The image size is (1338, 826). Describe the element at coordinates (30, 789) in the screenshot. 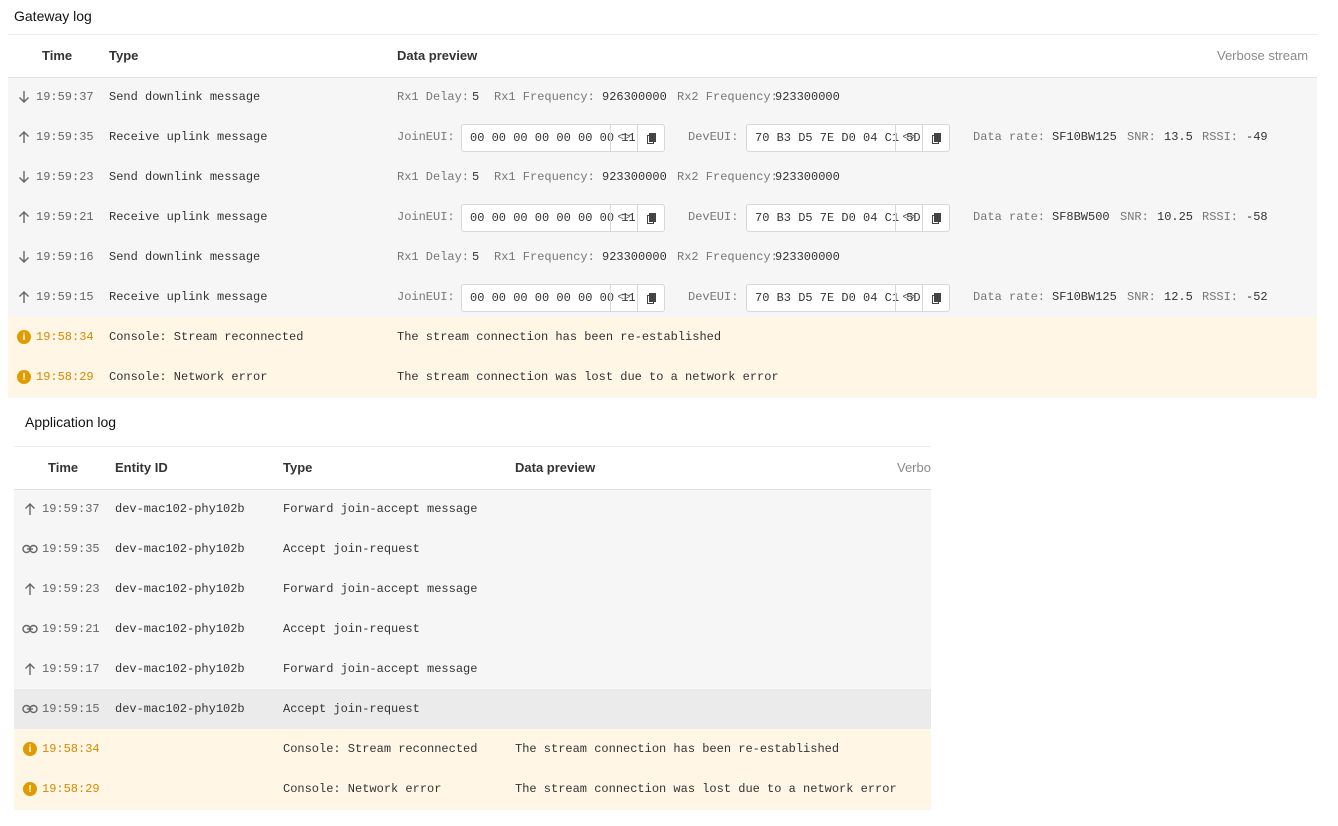

I see `error-icon: !` at that location.